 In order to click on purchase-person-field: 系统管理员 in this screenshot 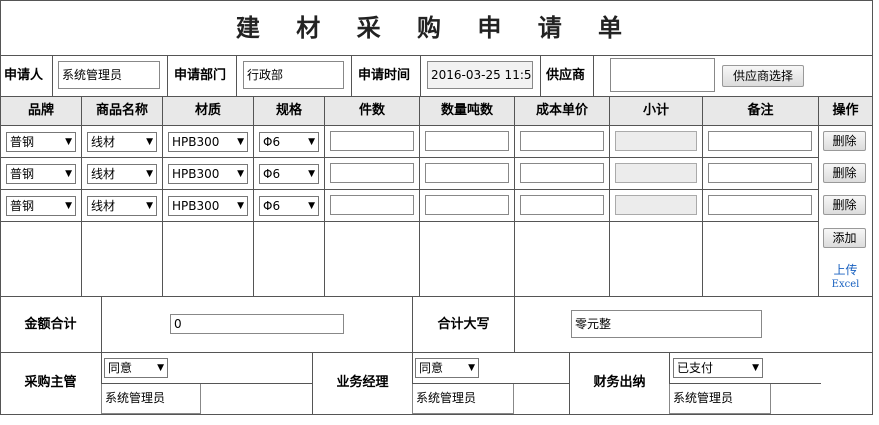, I will do `click(151, 399)`.